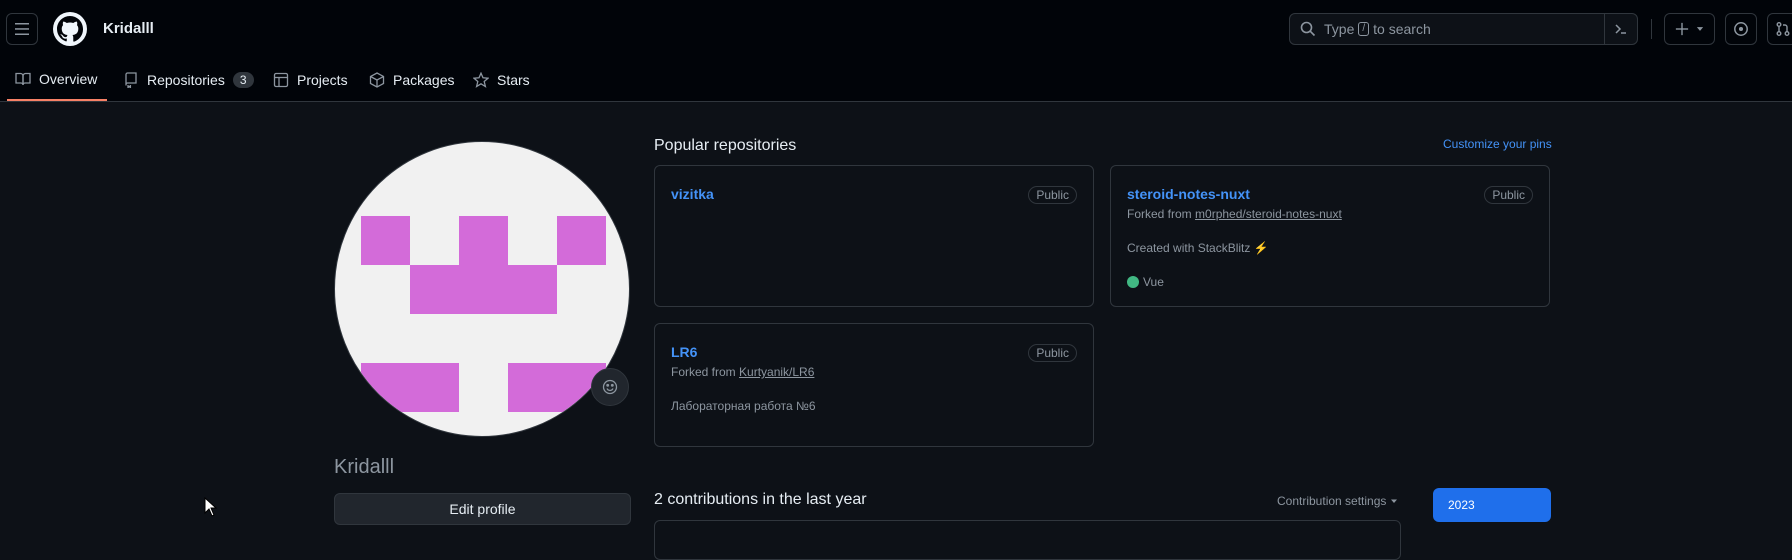  Describe the element at coordinates (725, 145) in the screenshot. I see `popular-repositories-title: Popular repositories` at that location.